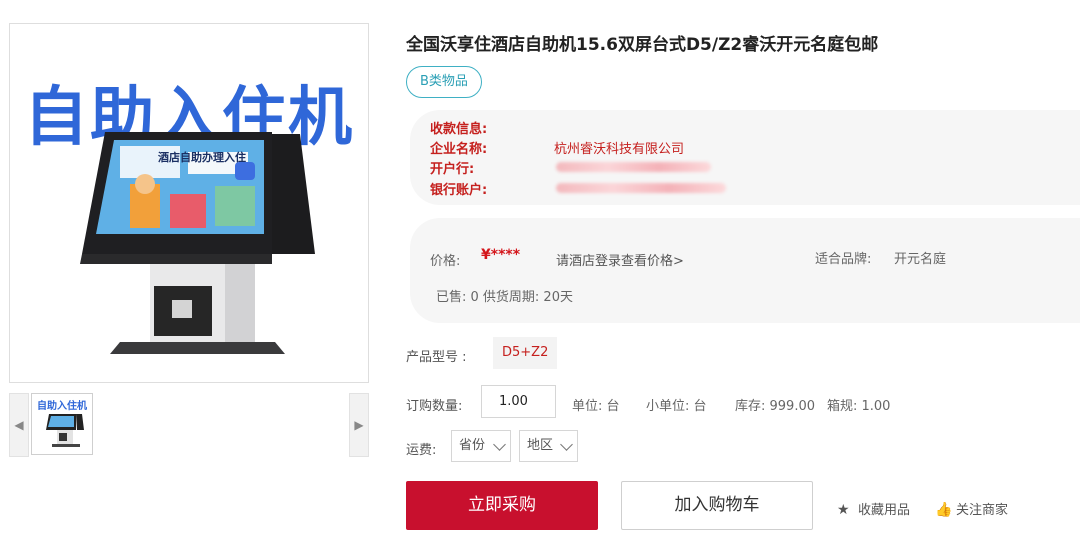 The image size is (1080, 545). What do you see at coordinates (859, 406) in the screenshot?
I see `box-spec-info: 箱规: 1.00` at bounding box center [859, 406].